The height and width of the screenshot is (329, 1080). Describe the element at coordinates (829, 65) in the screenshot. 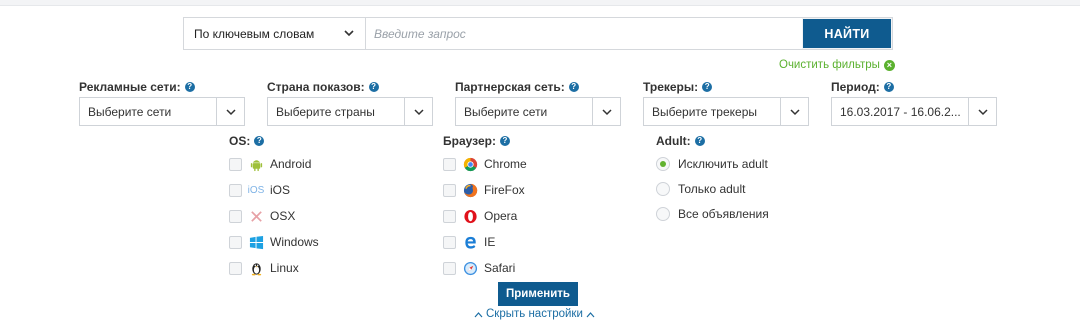

I see `clear-filters-label: Очистить фильтры` at that location.